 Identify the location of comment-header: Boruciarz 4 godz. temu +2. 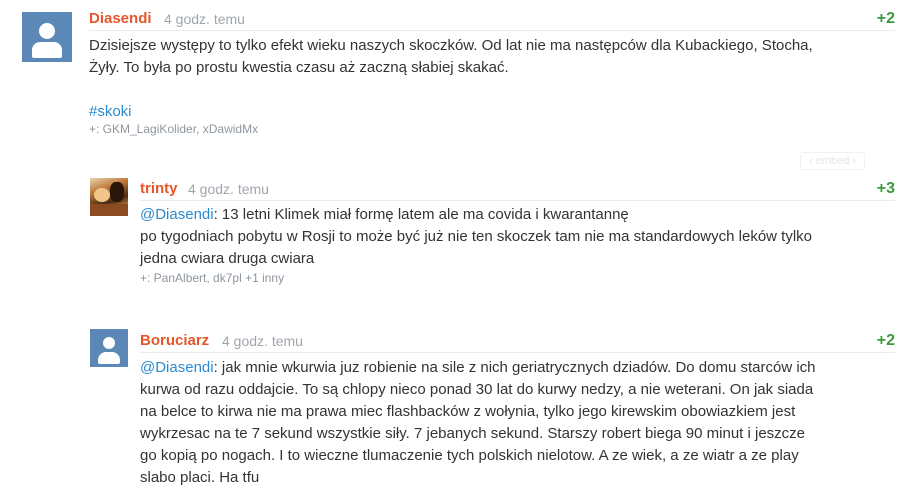
(517, 342).